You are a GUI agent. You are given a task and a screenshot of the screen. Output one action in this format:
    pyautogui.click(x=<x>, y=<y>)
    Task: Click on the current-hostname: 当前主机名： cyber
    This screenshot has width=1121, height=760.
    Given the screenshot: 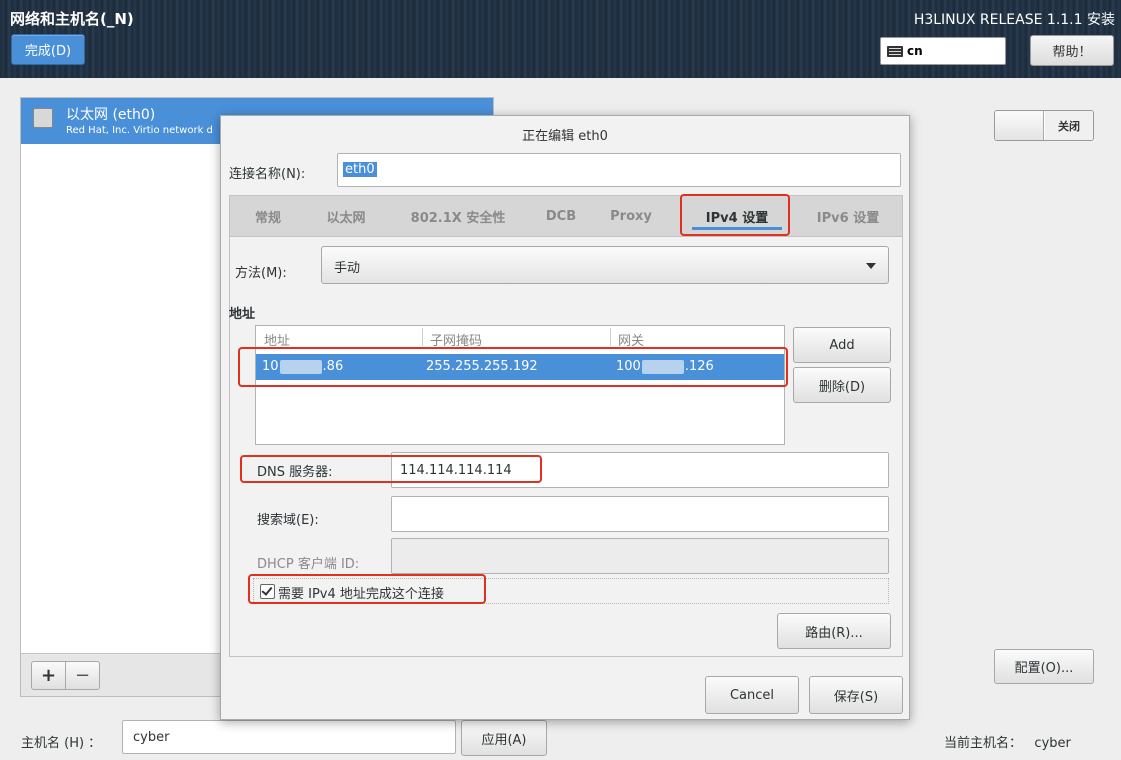 What is the action you would take?
    pyautogui.click(x=1007, y=741)
    